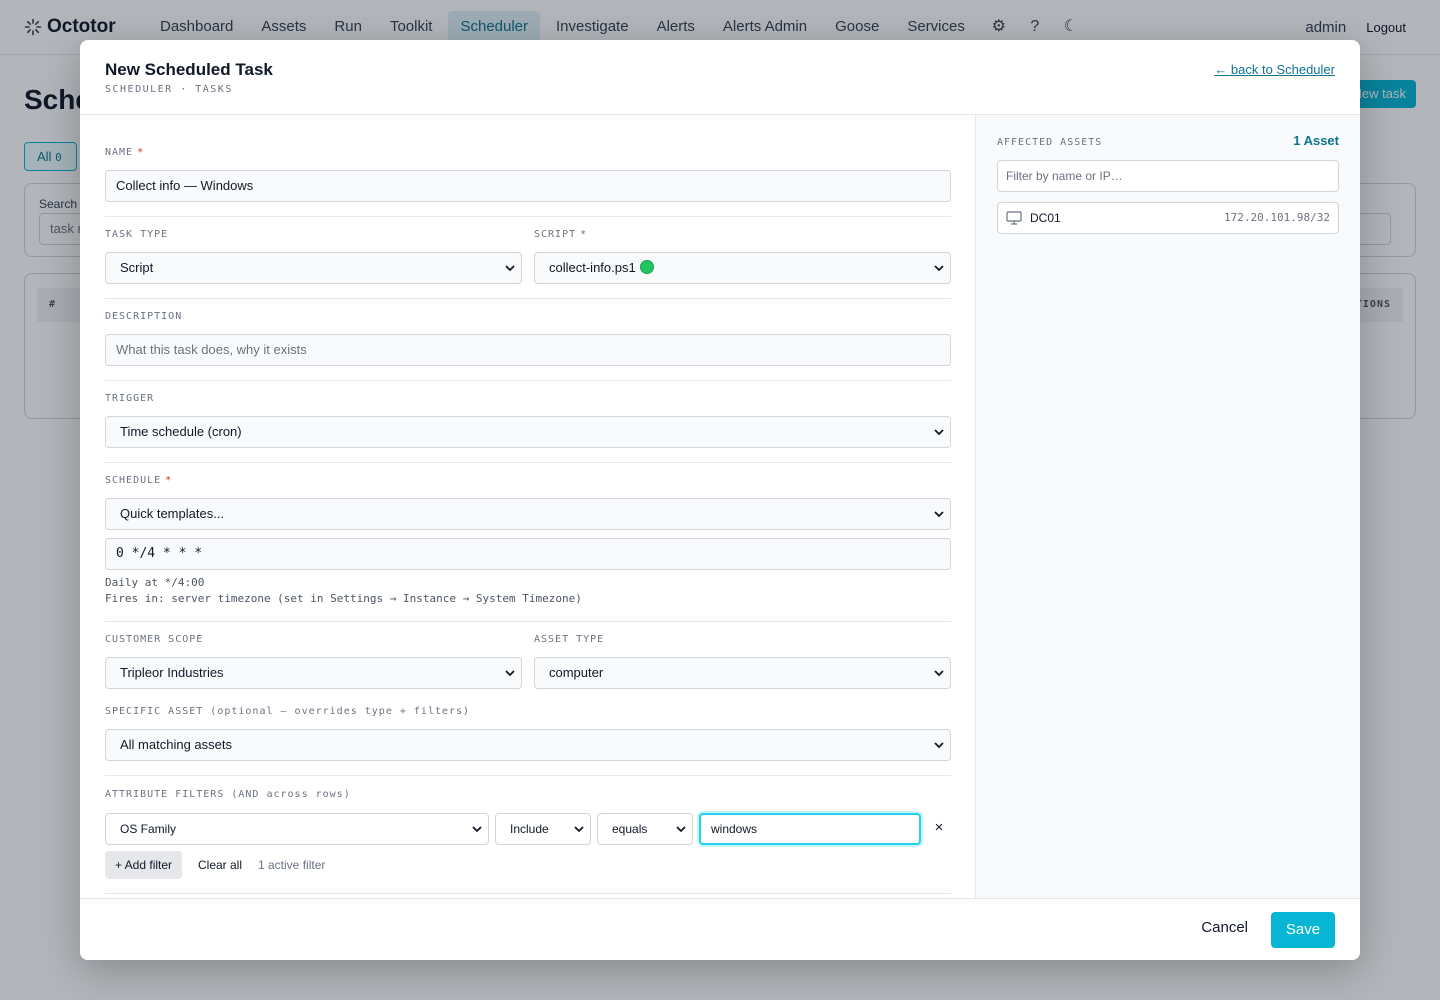  I want to click on status-ok-dot-icon, so click(646, 267).